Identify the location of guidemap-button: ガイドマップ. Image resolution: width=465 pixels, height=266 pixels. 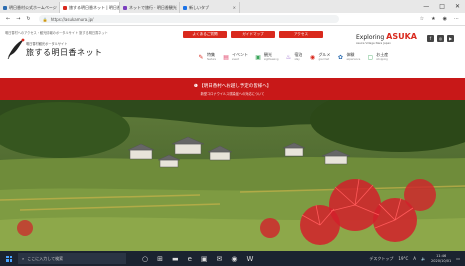
(253, 34).